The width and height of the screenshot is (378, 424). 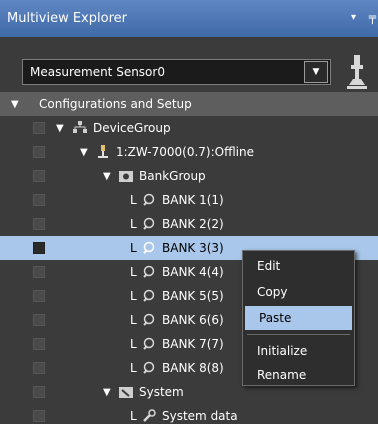 I want to click on tree-node-label: DeviceGroup, so click(x=132, y=128).